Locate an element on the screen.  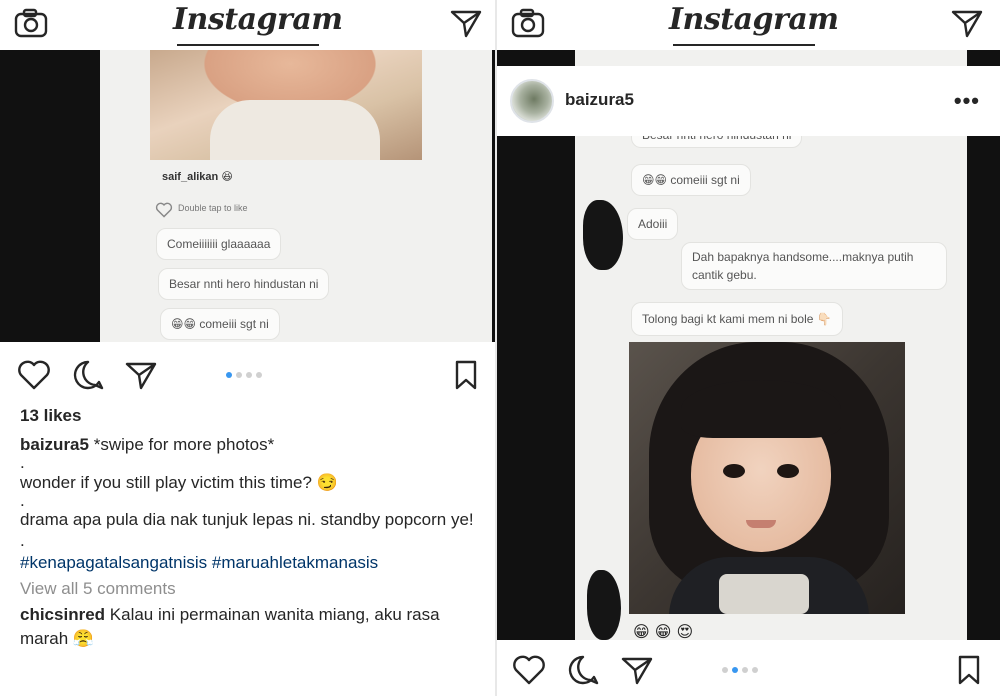
chat-bubble: Comeiiiiiii glaaaaaa is located at coordinates (219, 244).